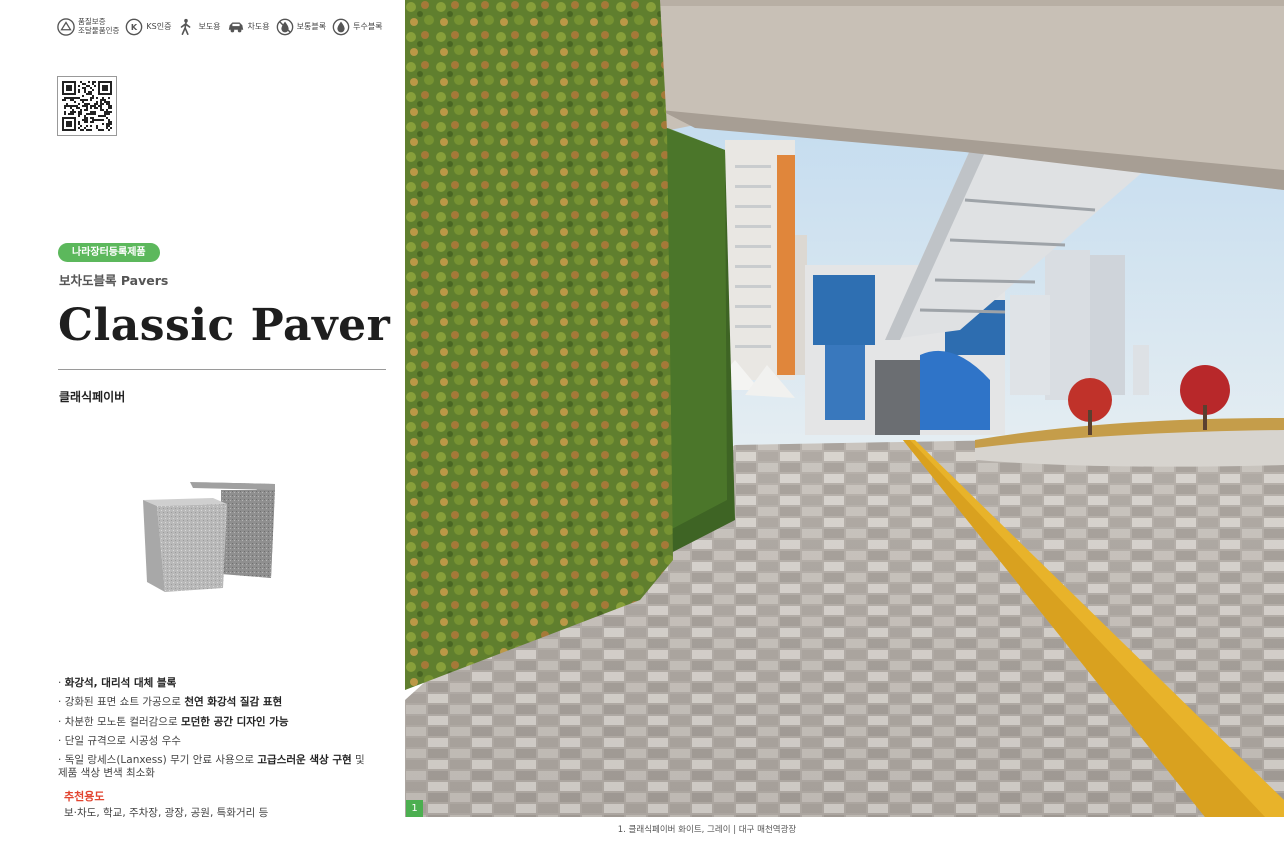  I want to click on feature-highlight: 천연 화강석 질감 표현, so click(233, 702).